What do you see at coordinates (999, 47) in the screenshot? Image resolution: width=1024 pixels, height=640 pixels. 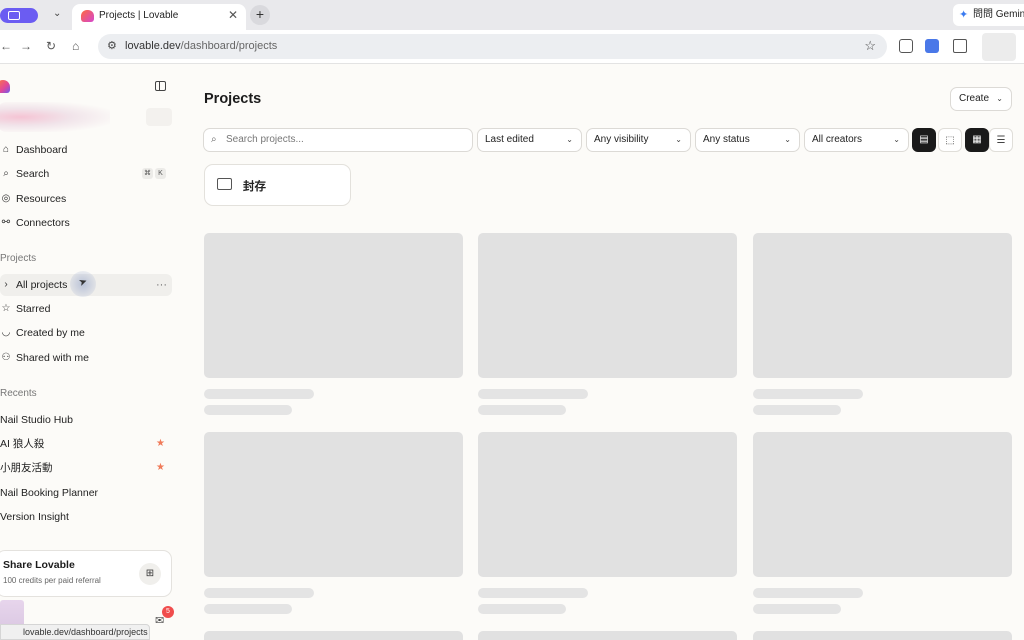 I see `profile-avatar` at bounding box center [999, 47].